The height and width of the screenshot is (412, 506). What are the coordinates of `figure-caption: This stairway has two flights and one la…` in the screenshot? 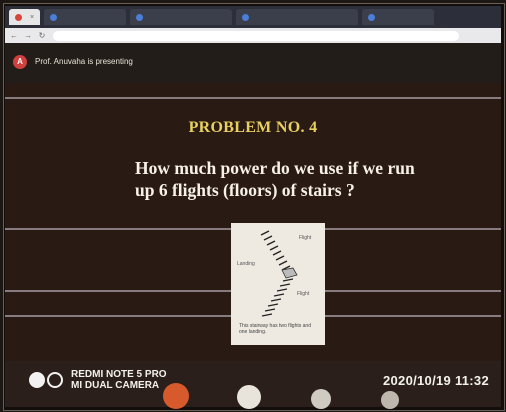 It's located at (275, 329).